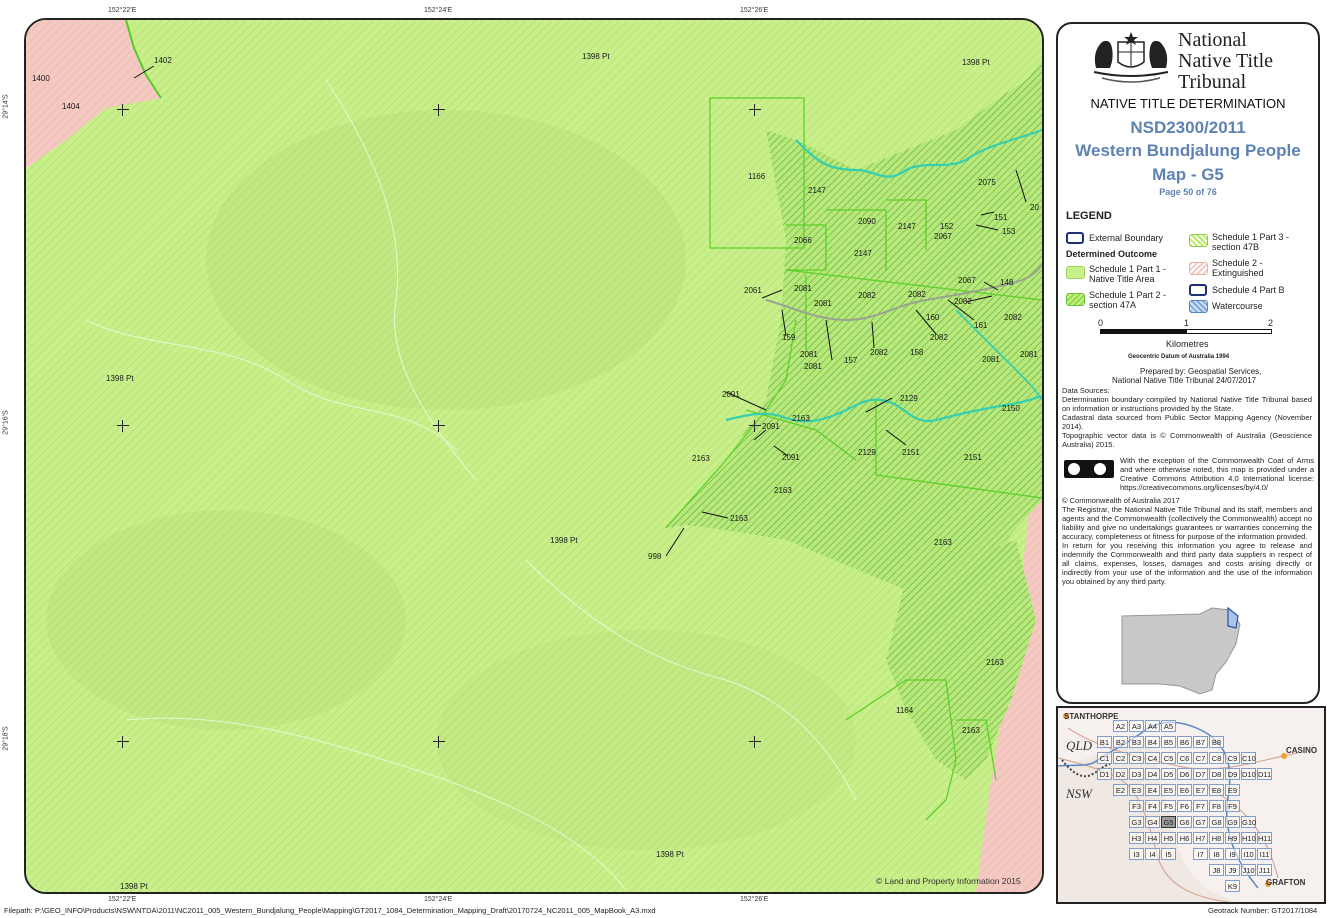 Image resolution: width=1332 pixels, height=918 pixels. Describe the element at coordinates (1264, 854) in the screenshot. I see `index-cell-i11: I11` at that location.